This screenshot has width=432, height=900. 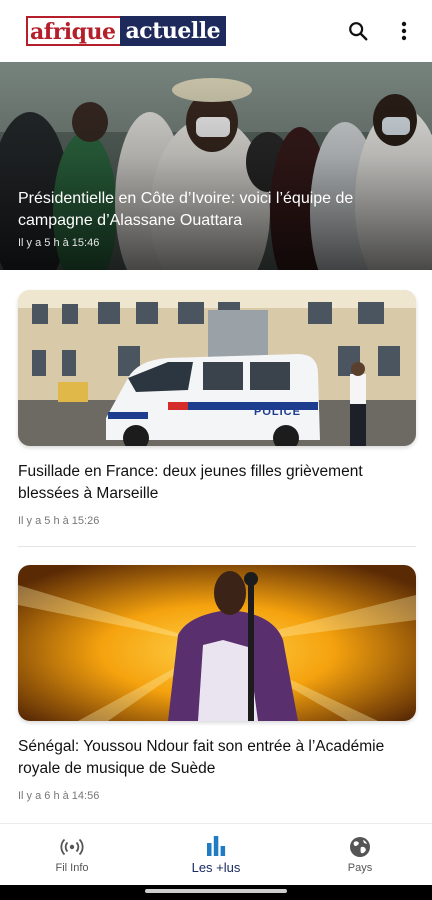 What do you see at coordinates (216, 867) in the screenshot?
I see `nav-label: Les +lus` at bounding box center [216, 867].